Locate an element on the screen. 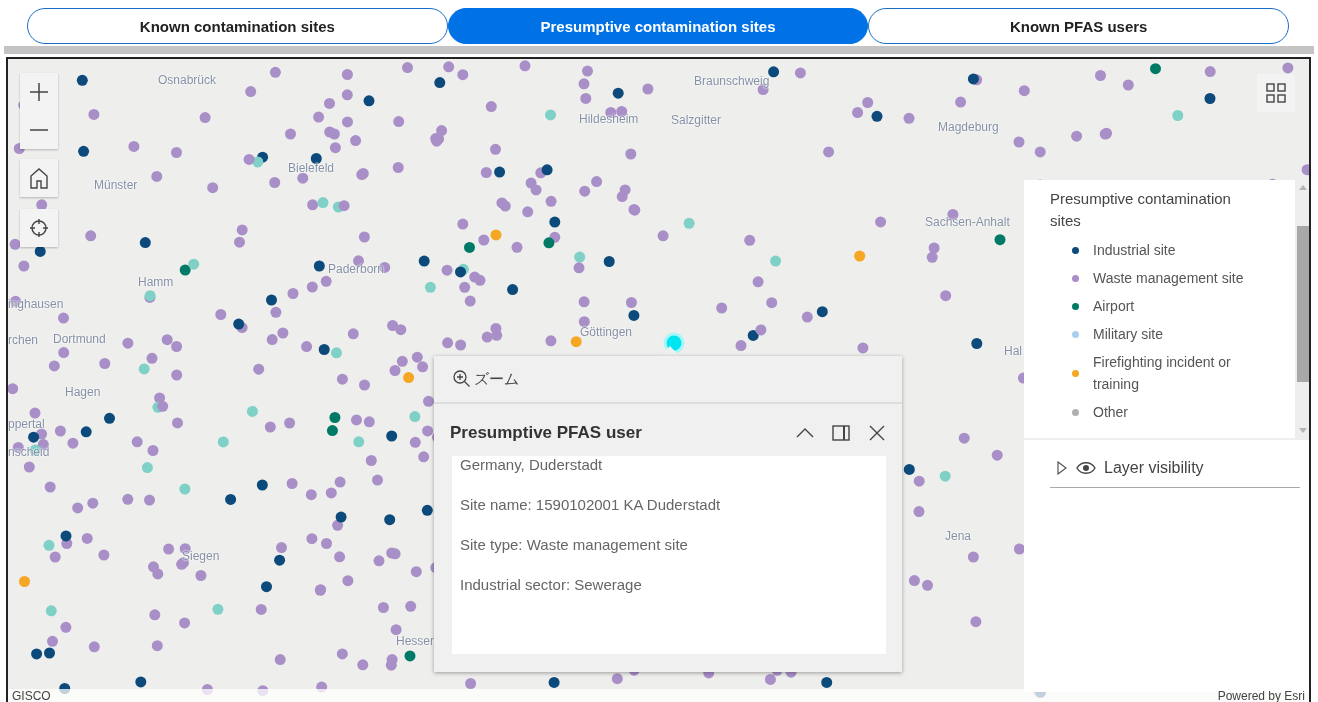 The image size is (1318, 702). crosshair-icon is located at coordinates (39, 228).